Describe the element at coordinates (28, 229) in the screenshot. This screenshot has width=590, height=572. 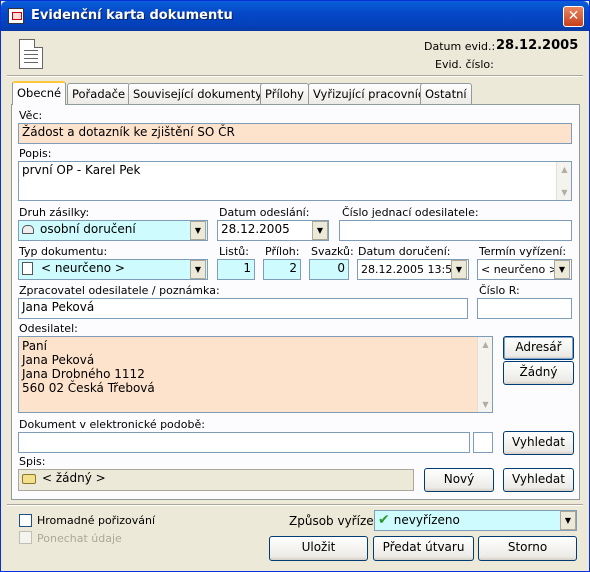
I see `envelope-icon` at that location.